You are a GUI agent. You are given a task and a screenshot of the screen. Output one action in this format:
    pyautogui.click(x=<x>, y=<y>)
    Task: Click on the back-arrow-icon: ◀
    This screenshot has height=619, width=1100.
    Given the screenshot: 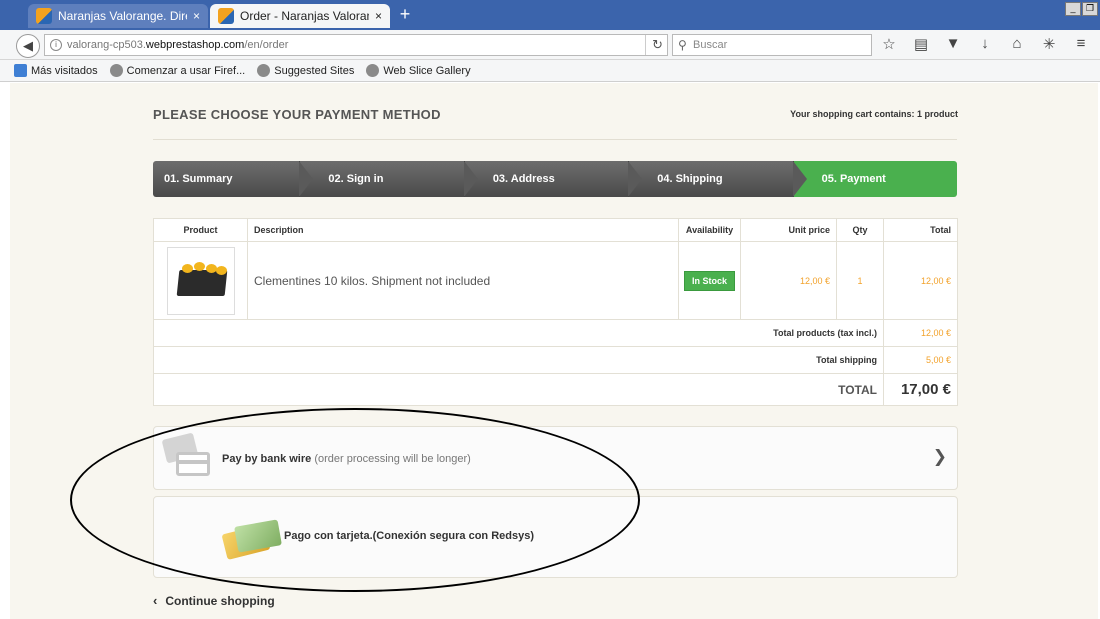 What is the action you would take?
    pyautogui.click(x=28, y=46)
    